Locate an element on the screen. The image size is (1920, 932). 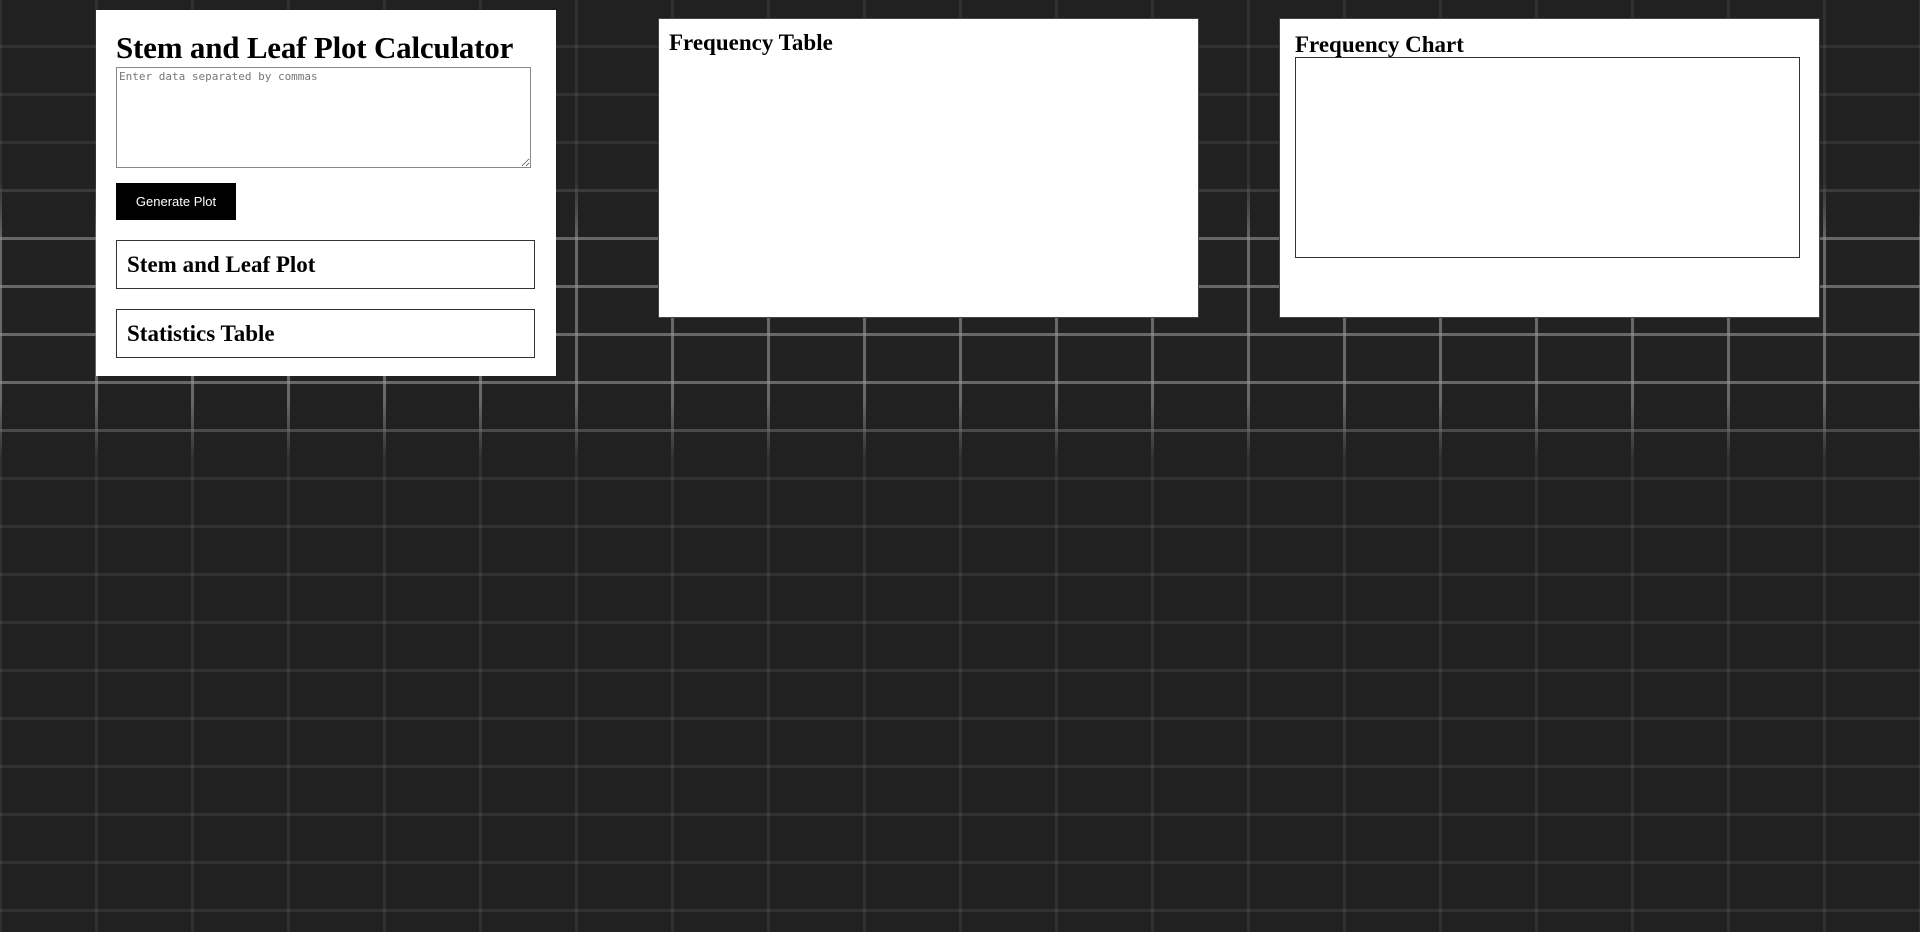
frequency-chart-panel: Frequency Chart is located at coordinates (1549, 168).